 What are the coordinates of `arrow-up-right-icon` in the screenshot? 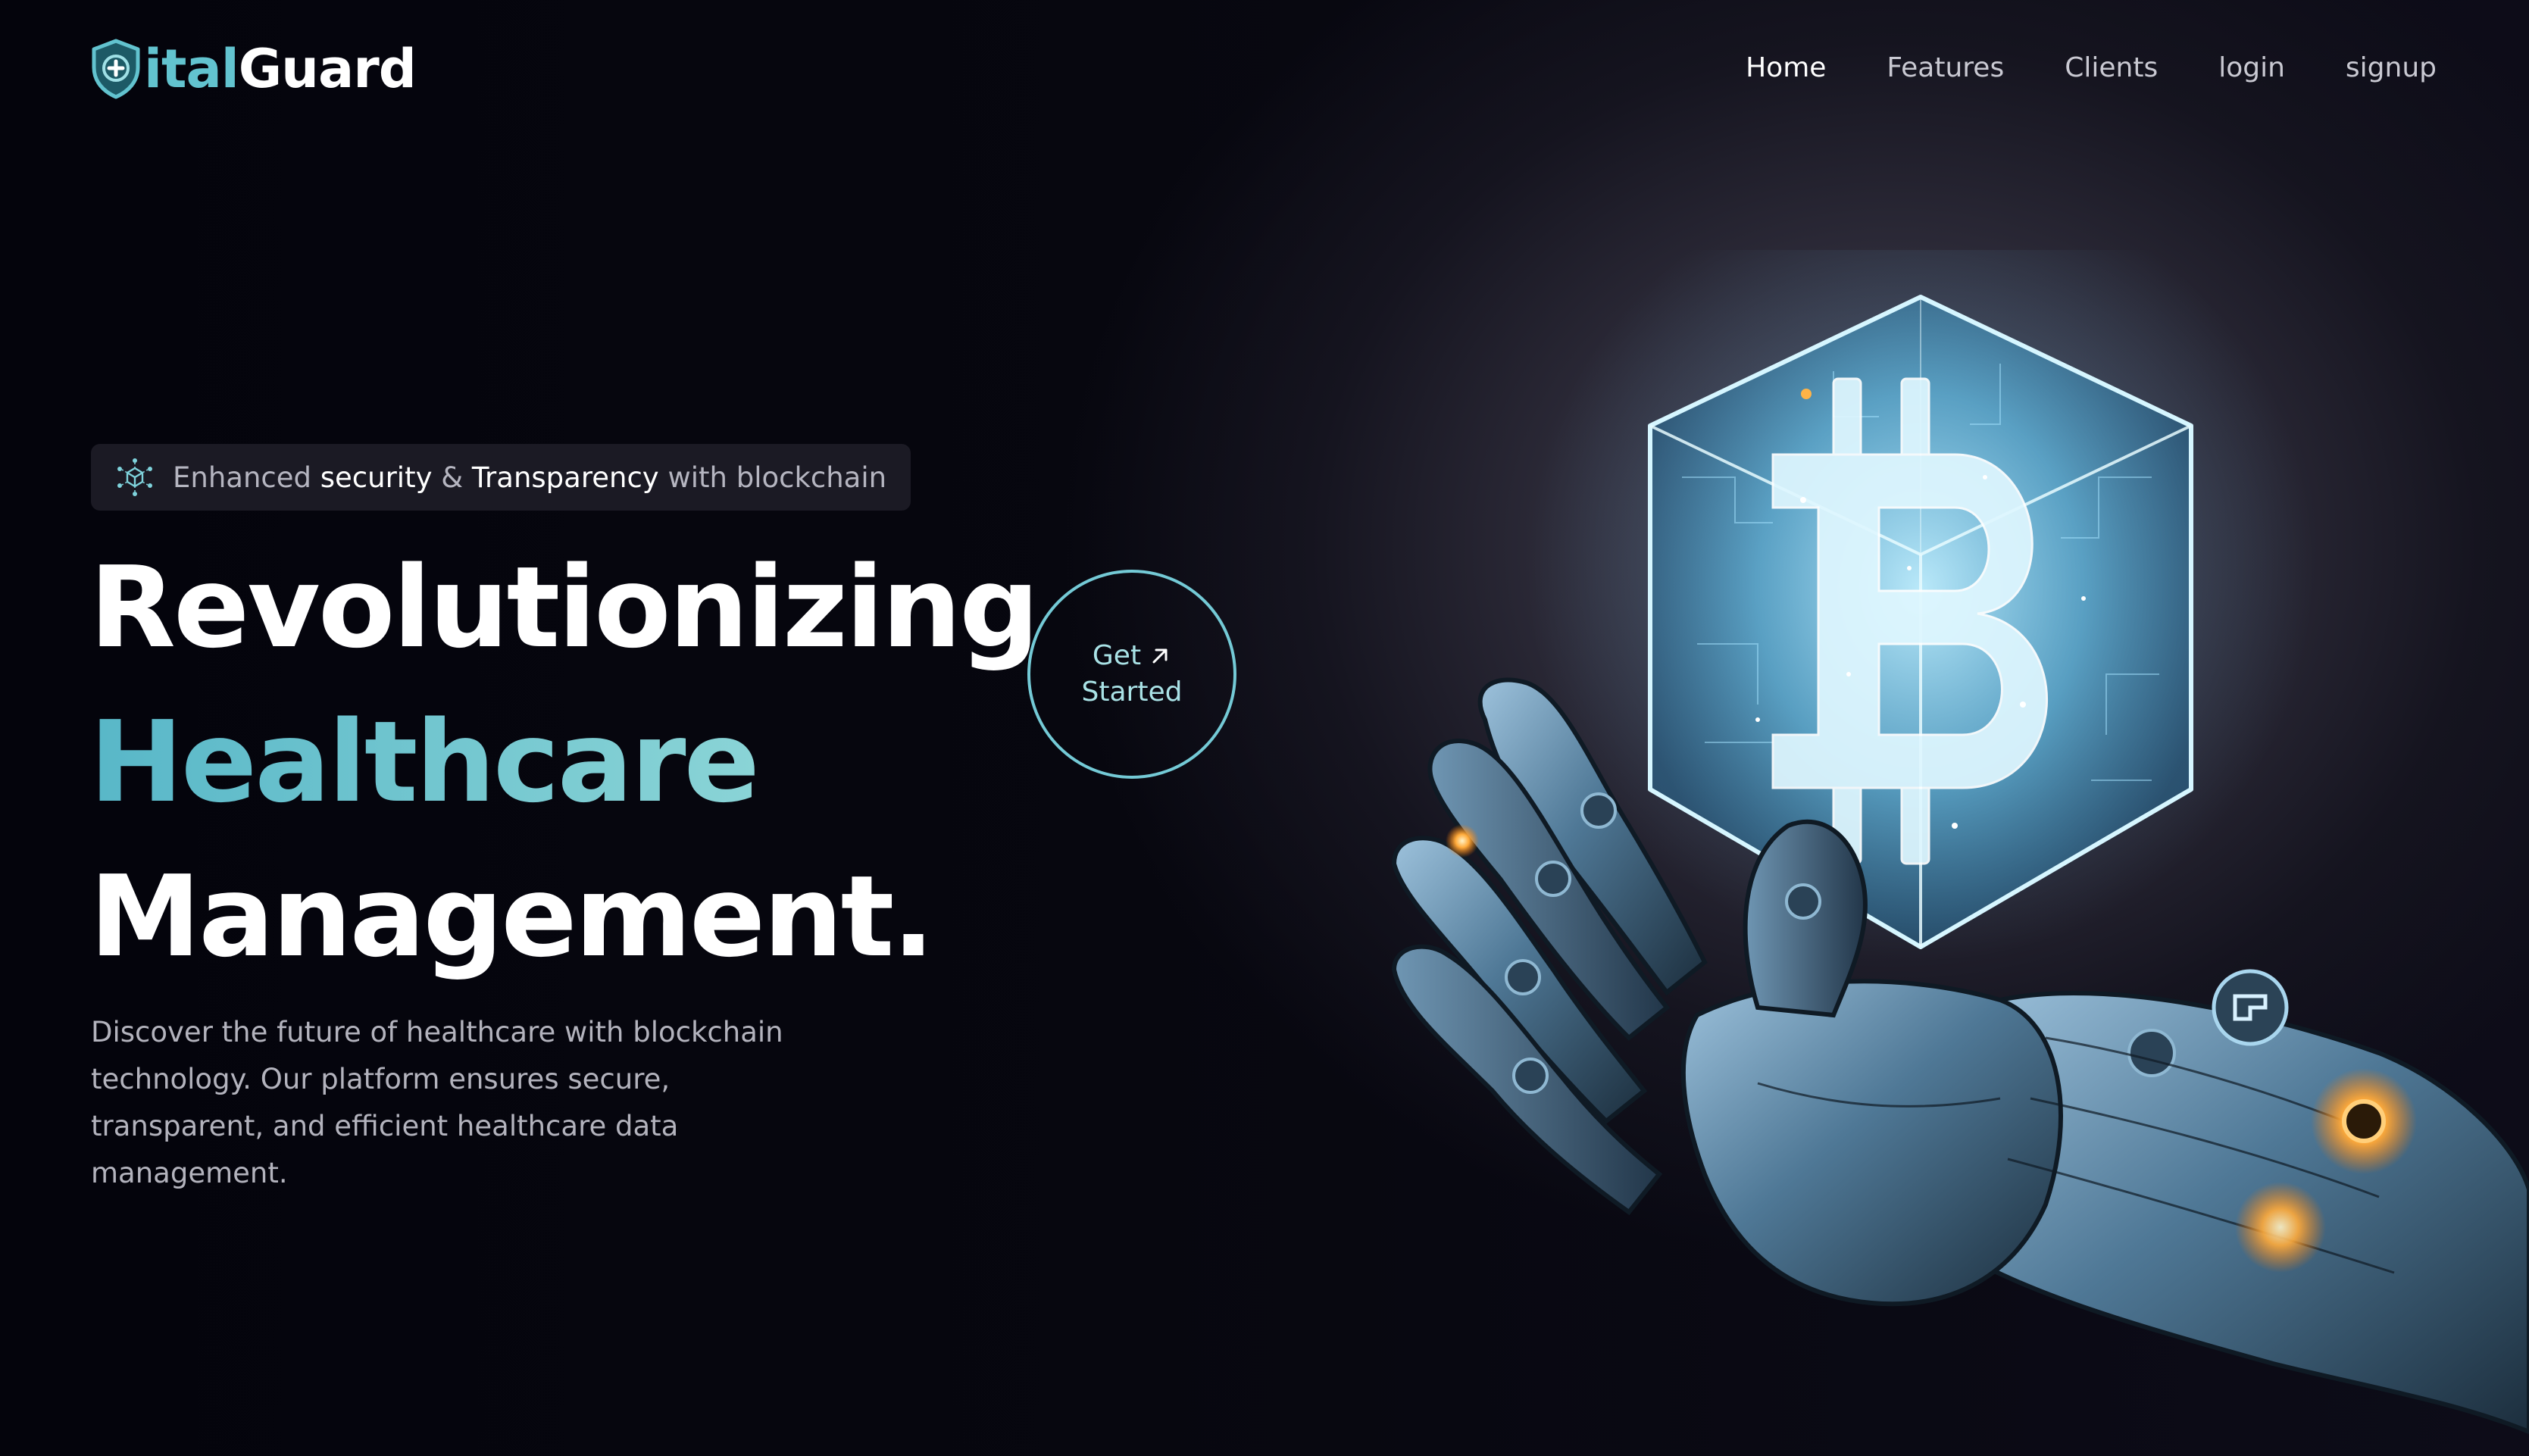 It's located at (1160, 656).